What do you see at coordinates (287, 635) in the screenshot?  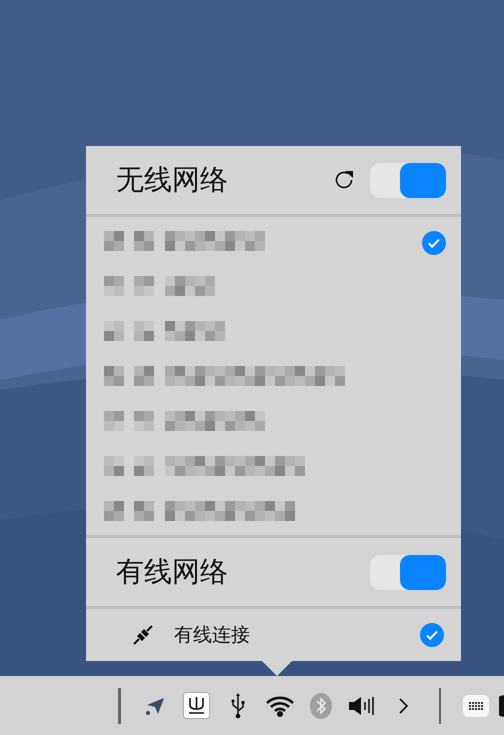 I see `connection-name: 有线连接` at bounding box center [287, 635].